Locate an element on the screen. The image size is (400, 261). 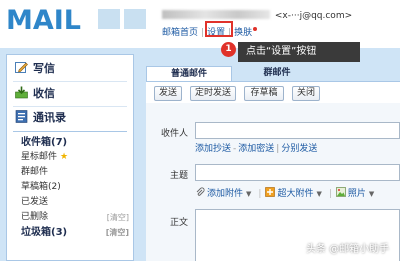
inbox-arrow-icon is located at coordinates (21, 92).